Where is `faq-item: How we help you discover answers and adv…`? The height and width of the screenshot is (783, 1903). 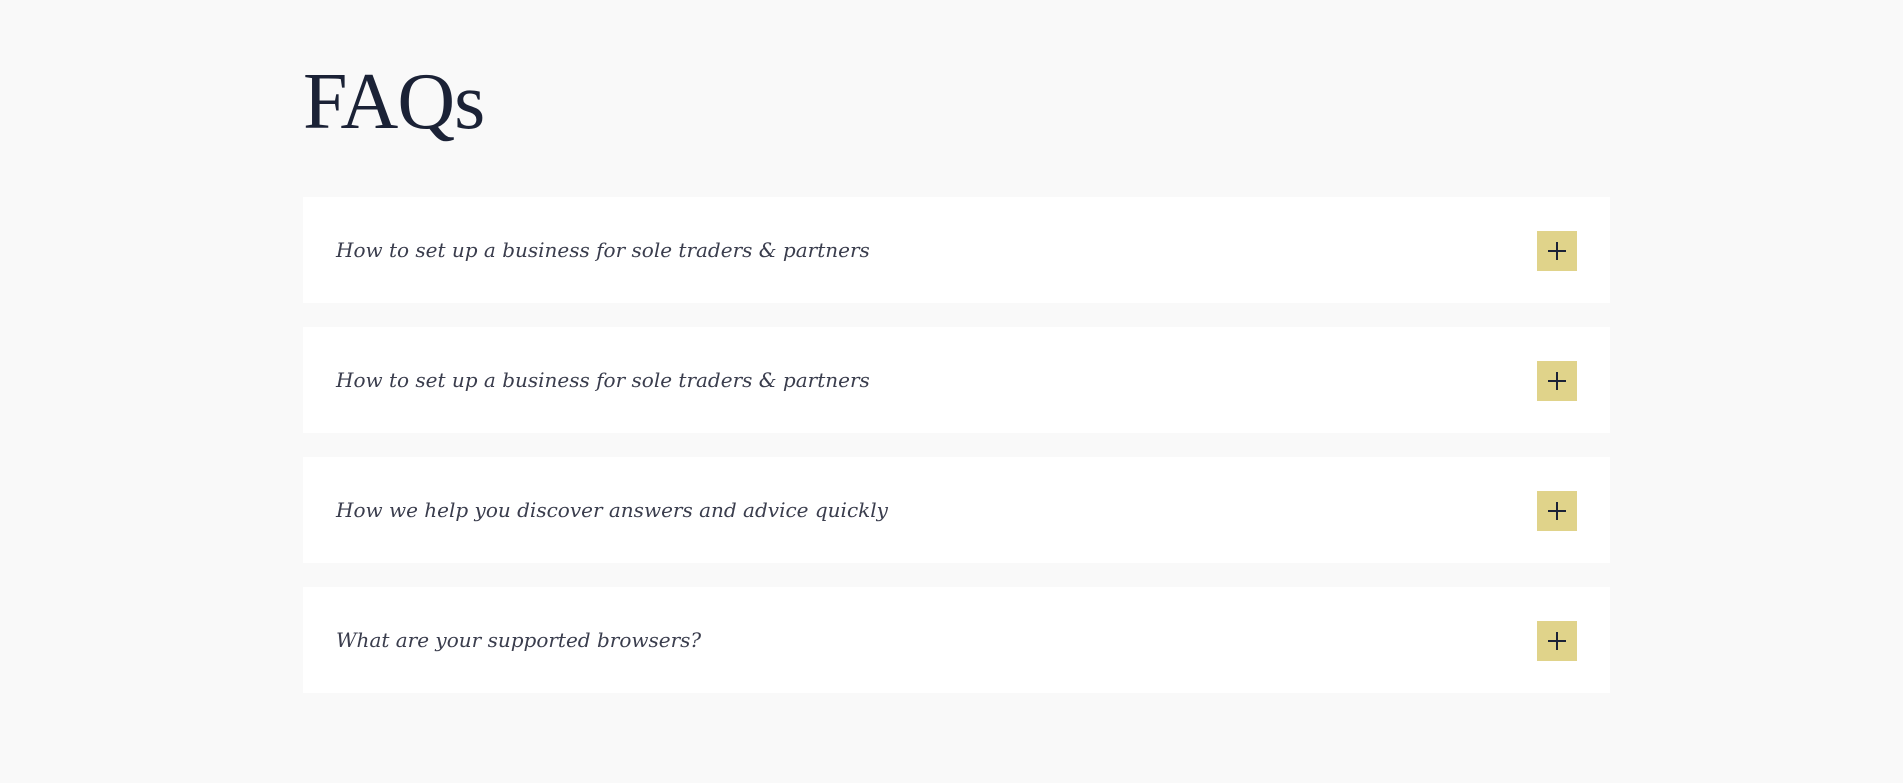
faq-item: How we help you discover answers and adv… is located at coordinates (956, 510).